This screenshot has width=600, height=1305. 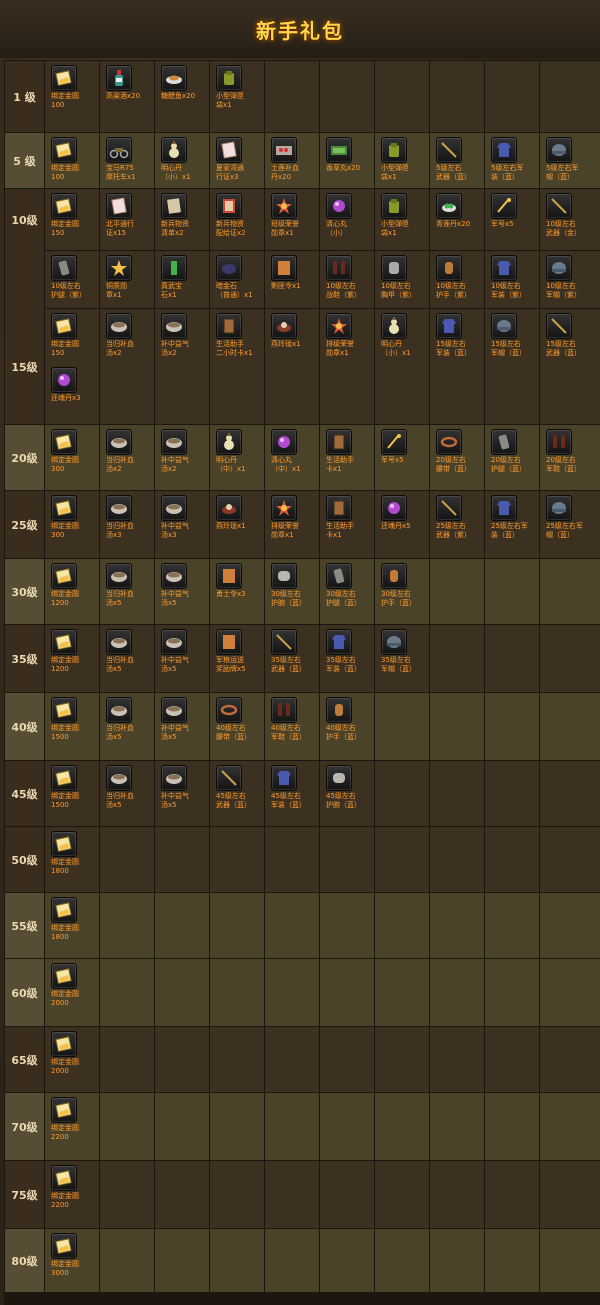 I want to click on reward-item: 新兵物资 配给证x2, so click(x=242, y=215).